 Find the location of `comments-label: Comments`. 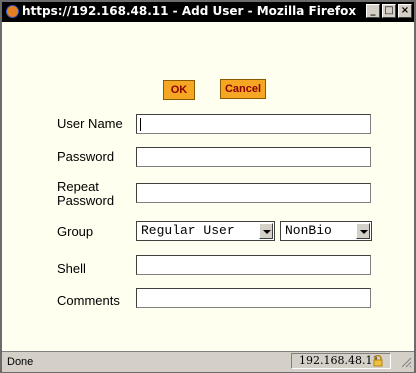

comments-label: Comments is located at coordinates (88, 300).